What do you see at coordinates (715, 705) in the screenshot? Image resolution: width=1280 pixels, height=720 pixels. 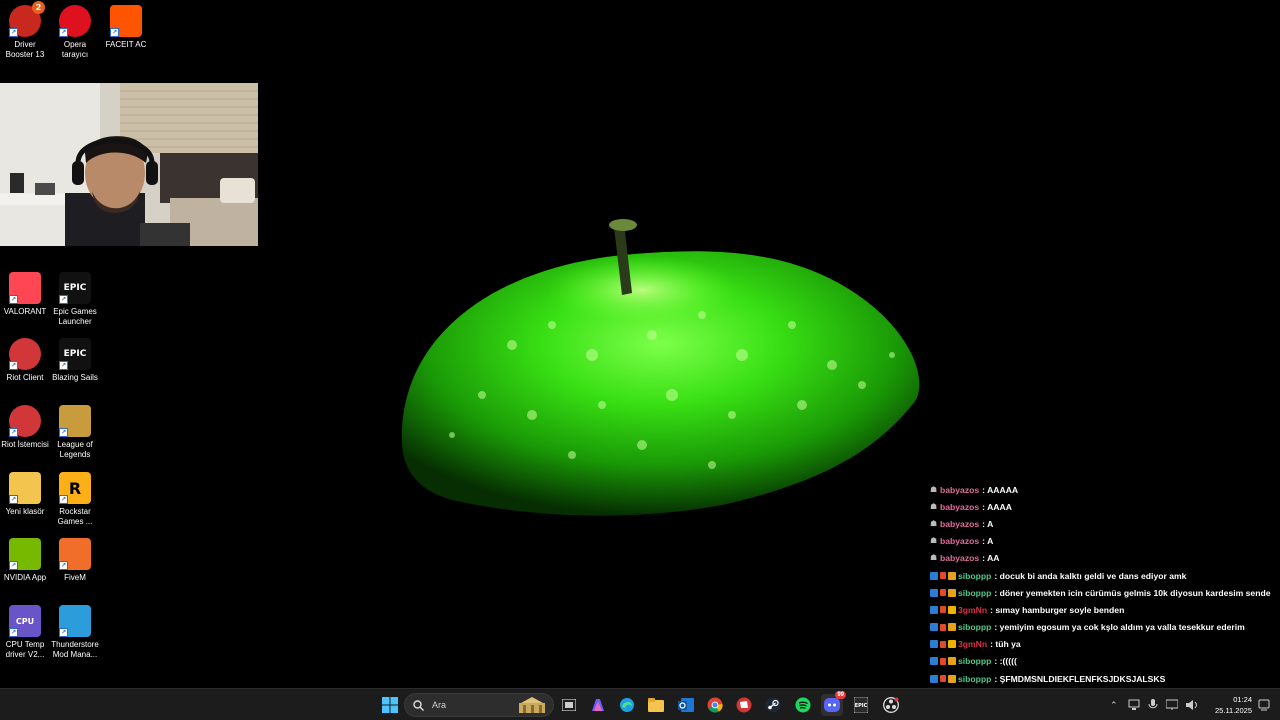 I see `chrome-icon` at bounding box center [715, 705].